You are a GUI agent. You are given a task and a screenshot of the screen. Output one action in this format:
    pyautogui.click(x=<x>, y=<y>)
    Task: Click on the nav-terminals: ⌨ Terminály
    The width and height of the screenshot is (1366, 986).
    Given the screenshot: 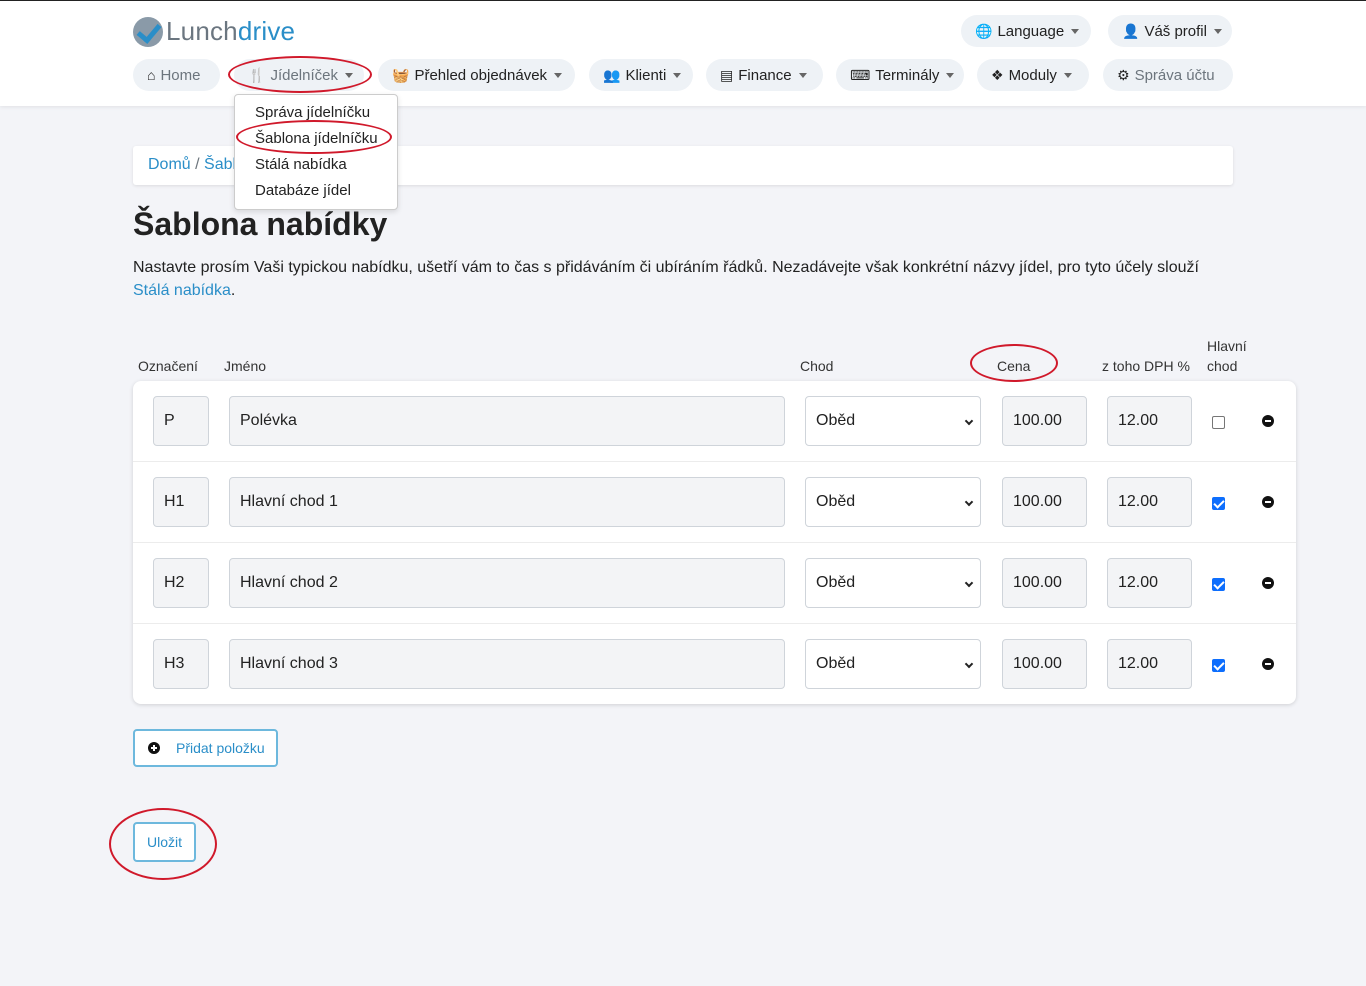 What is the action you would take?
    pyautogui.click(x=900, y=75)
    